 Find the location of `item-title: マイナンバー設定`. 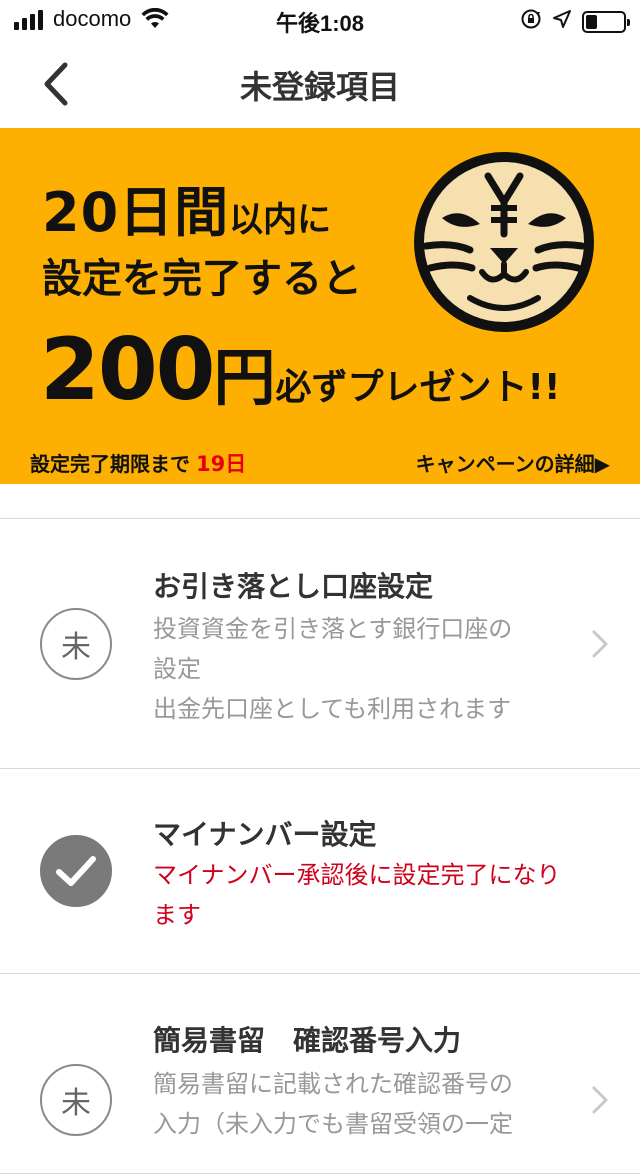

item-title: マイナンバー設定 is located at coordinates (265, 834).